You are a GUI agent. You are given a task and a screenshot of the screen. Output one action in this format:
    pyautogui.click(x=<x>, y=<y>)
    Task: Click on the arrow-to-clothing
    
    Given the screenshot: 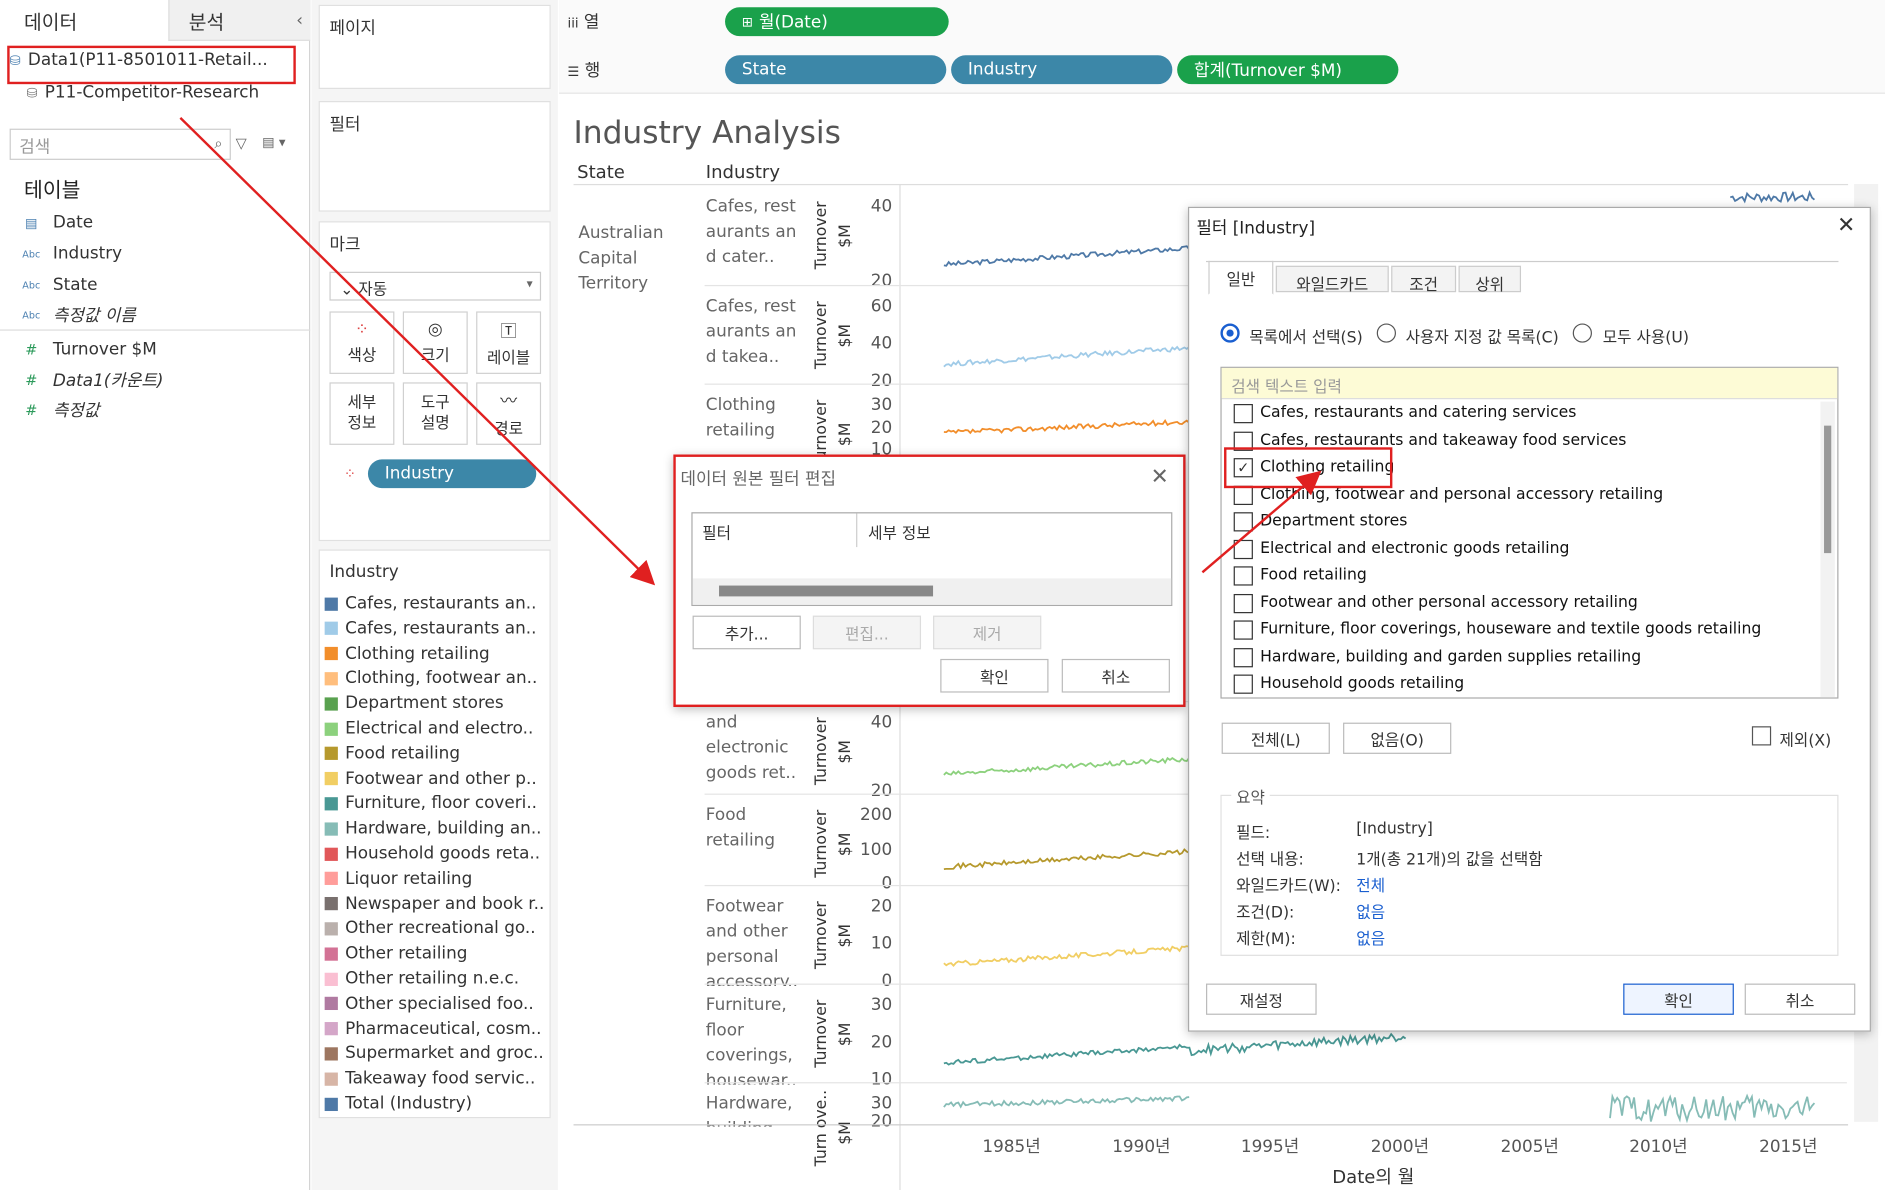 What is the action you would take?
    pyautogui.click(x=1261, y=522)
    